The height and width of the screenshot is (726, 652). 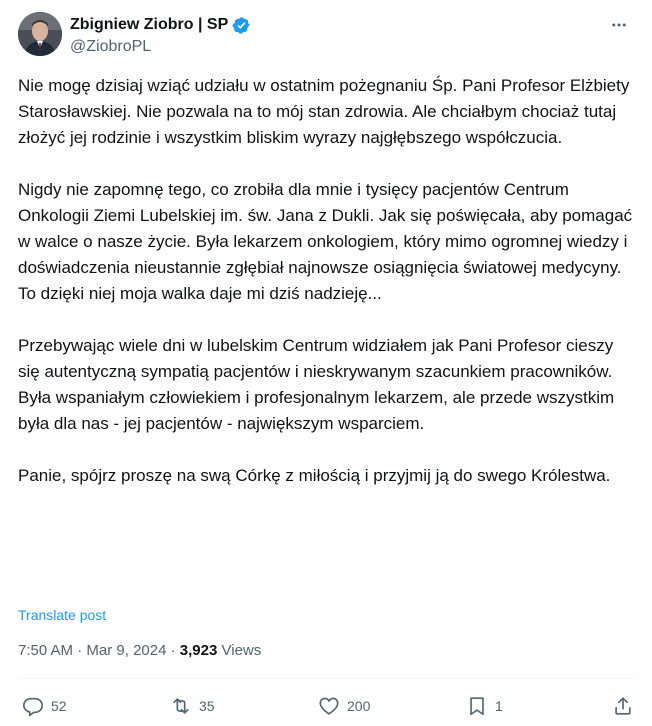 What do you see at coordinates (192, 706) in the screenshot?
I see `repost-button: 35` at bounding box center [192, 706].